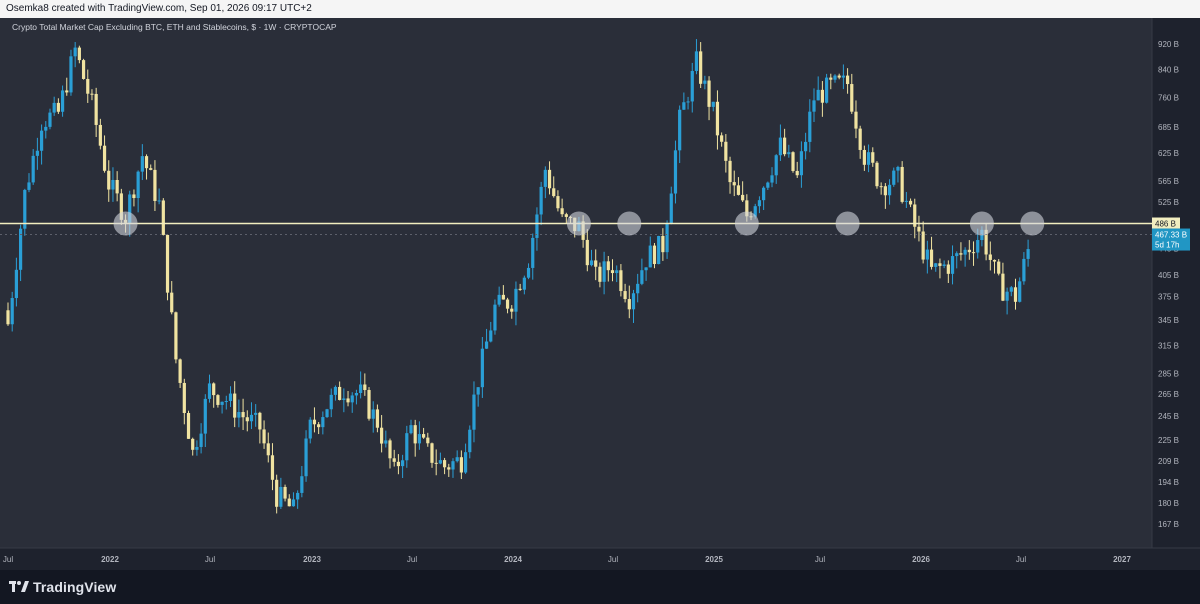  I want to click on time-tick-label: 2025, so click(714, 559).